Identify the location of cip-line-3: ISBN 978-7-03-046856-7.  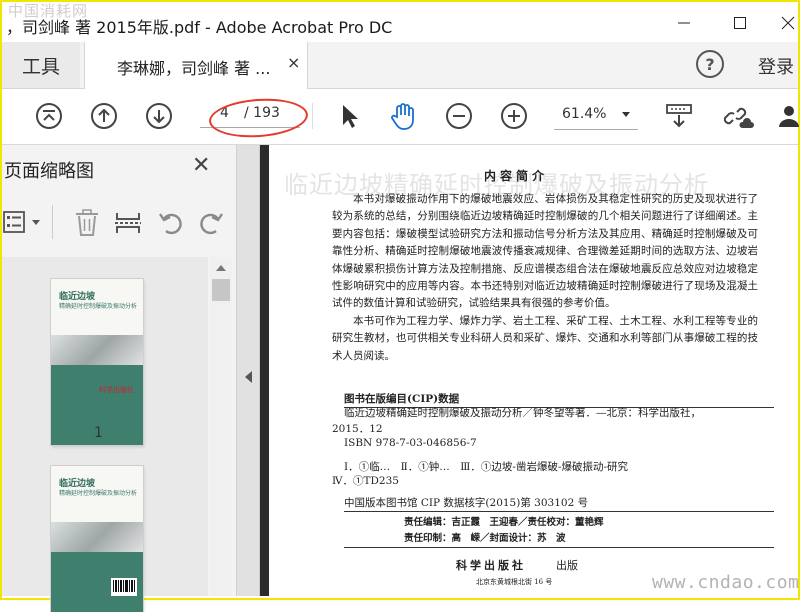
(410, 443).